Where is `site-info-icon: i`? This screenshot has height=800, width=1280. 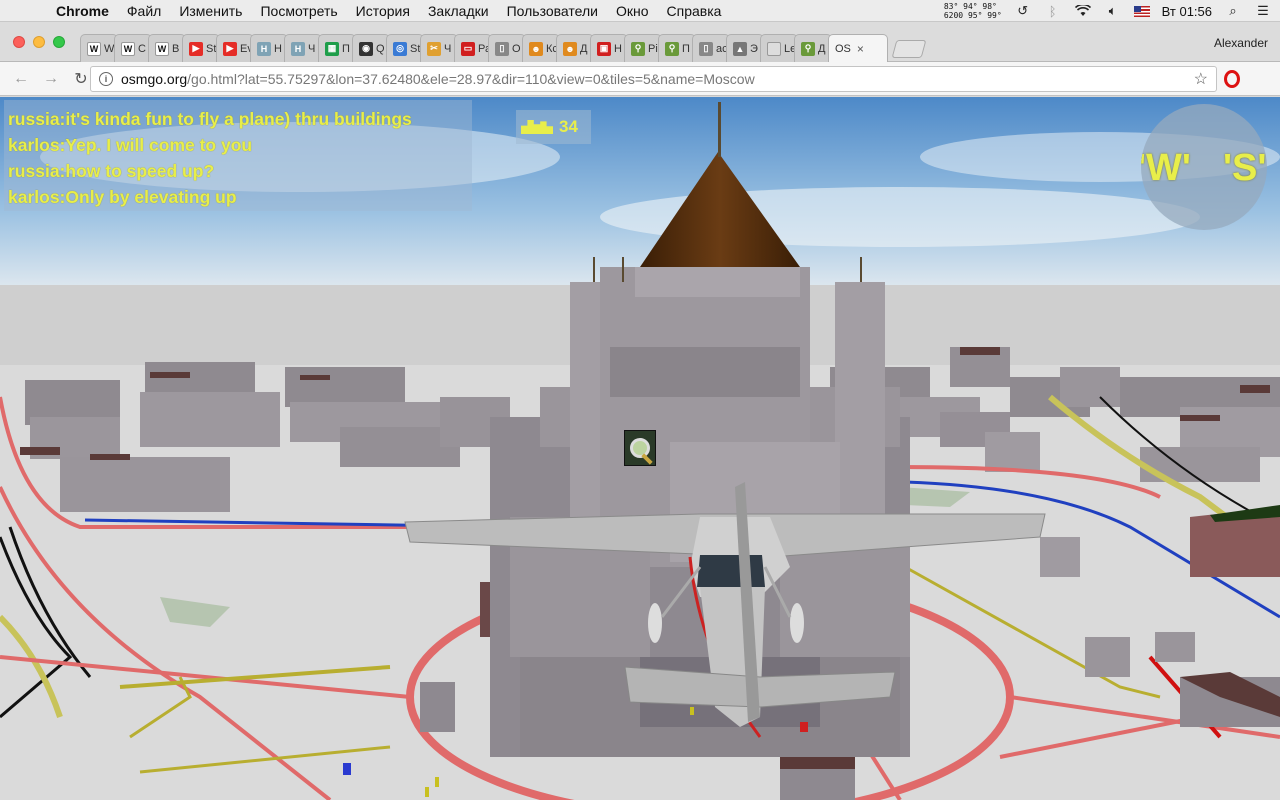 site-info-icon: i is located at coordinates (106, 79).